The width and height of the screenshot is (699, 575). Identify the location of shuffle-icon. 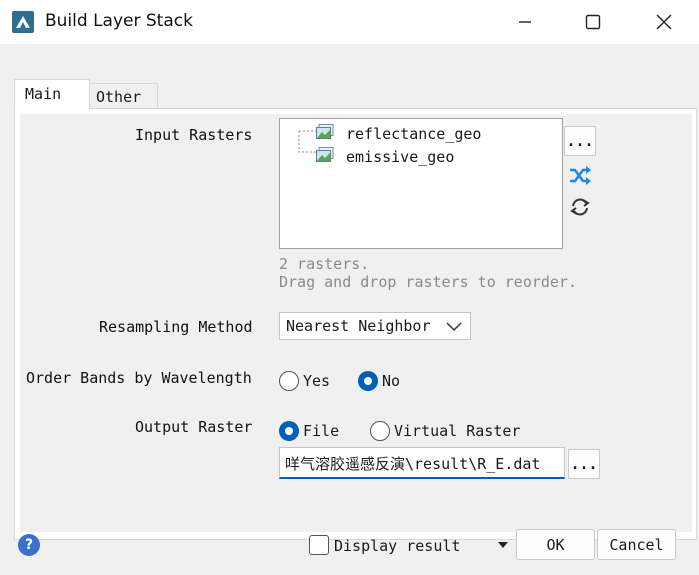
(580, 176).